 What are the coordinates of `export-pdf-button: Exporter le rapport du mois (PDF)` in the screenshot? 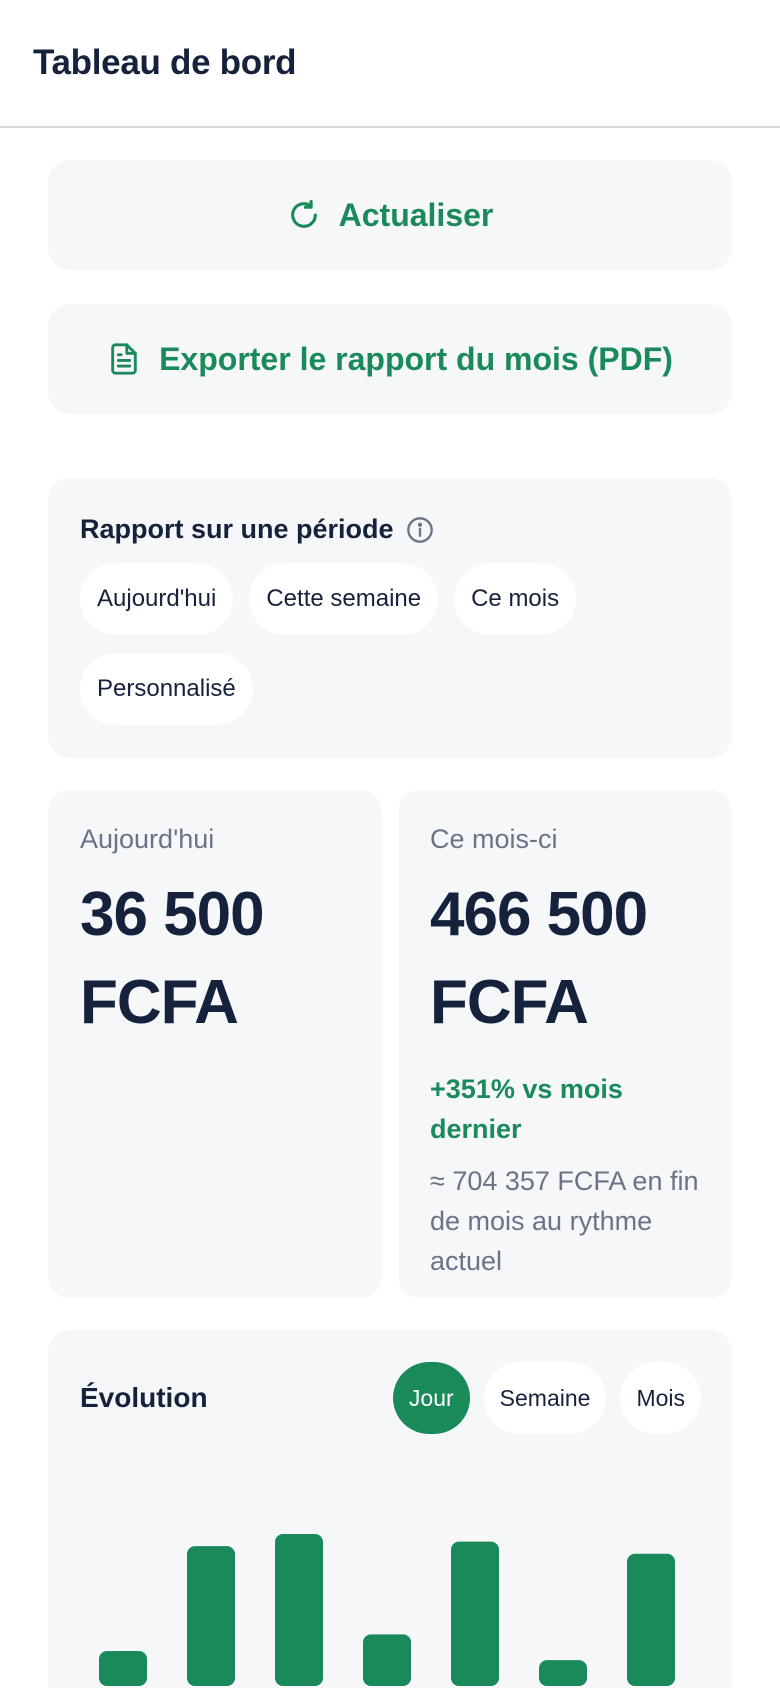 It's located at (390, 359).